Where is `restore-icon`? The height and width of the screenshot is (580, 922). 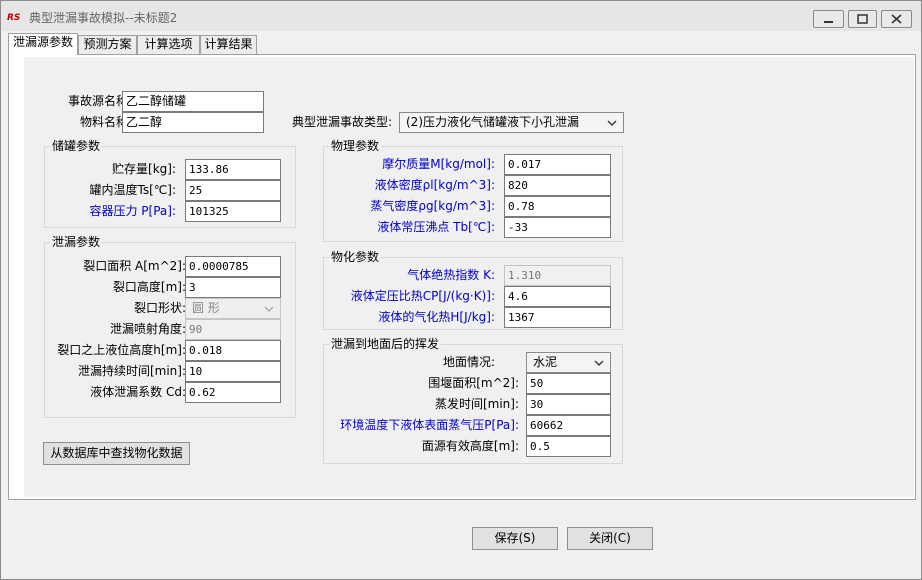 restore-icon is located at coordinates (862, 19).